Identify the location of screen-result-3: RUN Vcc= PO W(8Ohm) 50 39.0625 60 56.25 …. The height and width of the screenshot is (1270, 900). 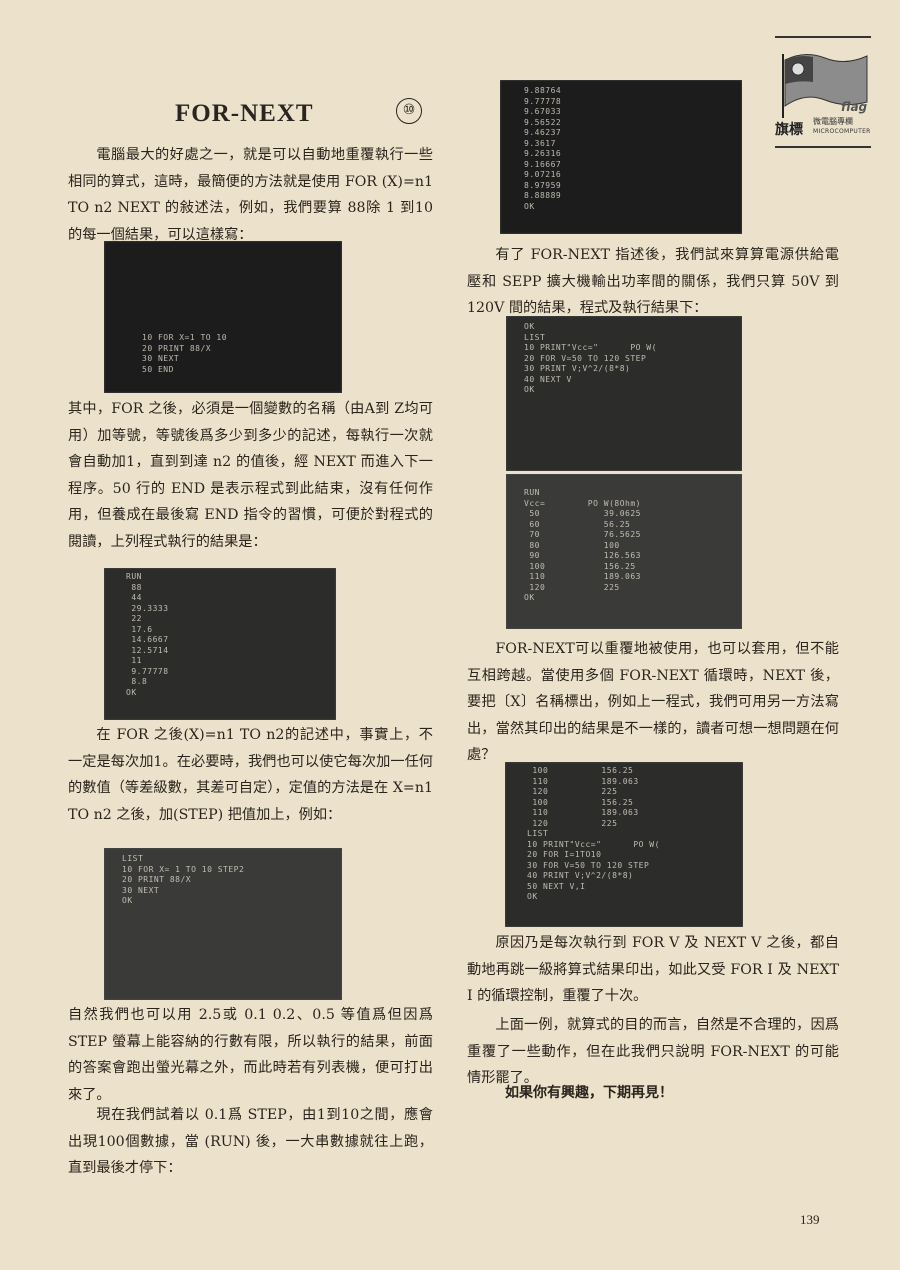
(624, 551).